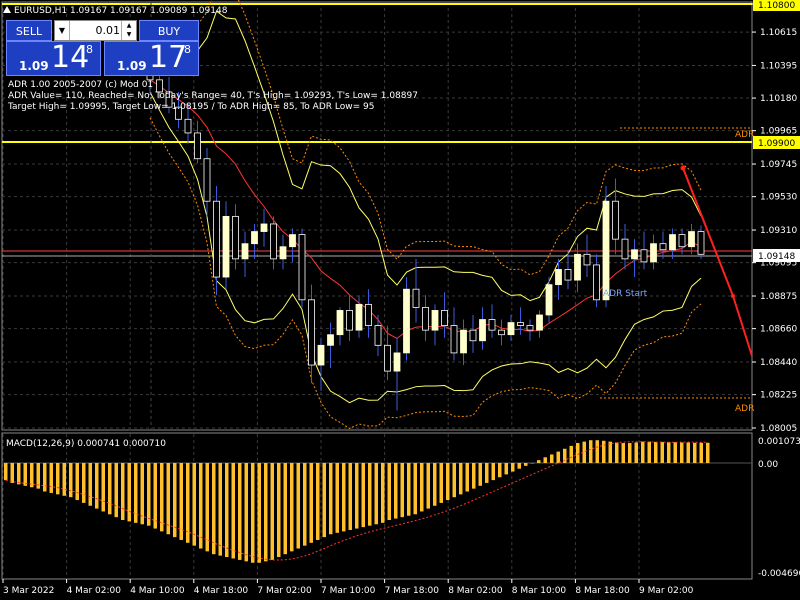 The height and width of the screenshot is (600, 800). Describe the element at coordinates (128, 30) in the screenshot. I see `lot-spinner-icon: ▲ ▼` at that location.